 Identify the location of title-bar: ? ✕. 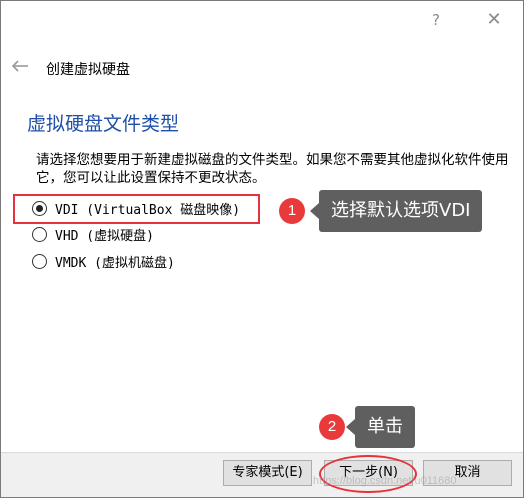
(262, 20).